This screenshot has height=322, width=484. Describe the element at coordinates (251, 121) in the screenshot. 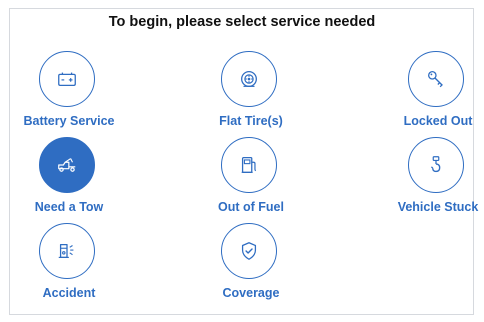

I see `flat-tire-label: Flat Tire(s)` at that location.